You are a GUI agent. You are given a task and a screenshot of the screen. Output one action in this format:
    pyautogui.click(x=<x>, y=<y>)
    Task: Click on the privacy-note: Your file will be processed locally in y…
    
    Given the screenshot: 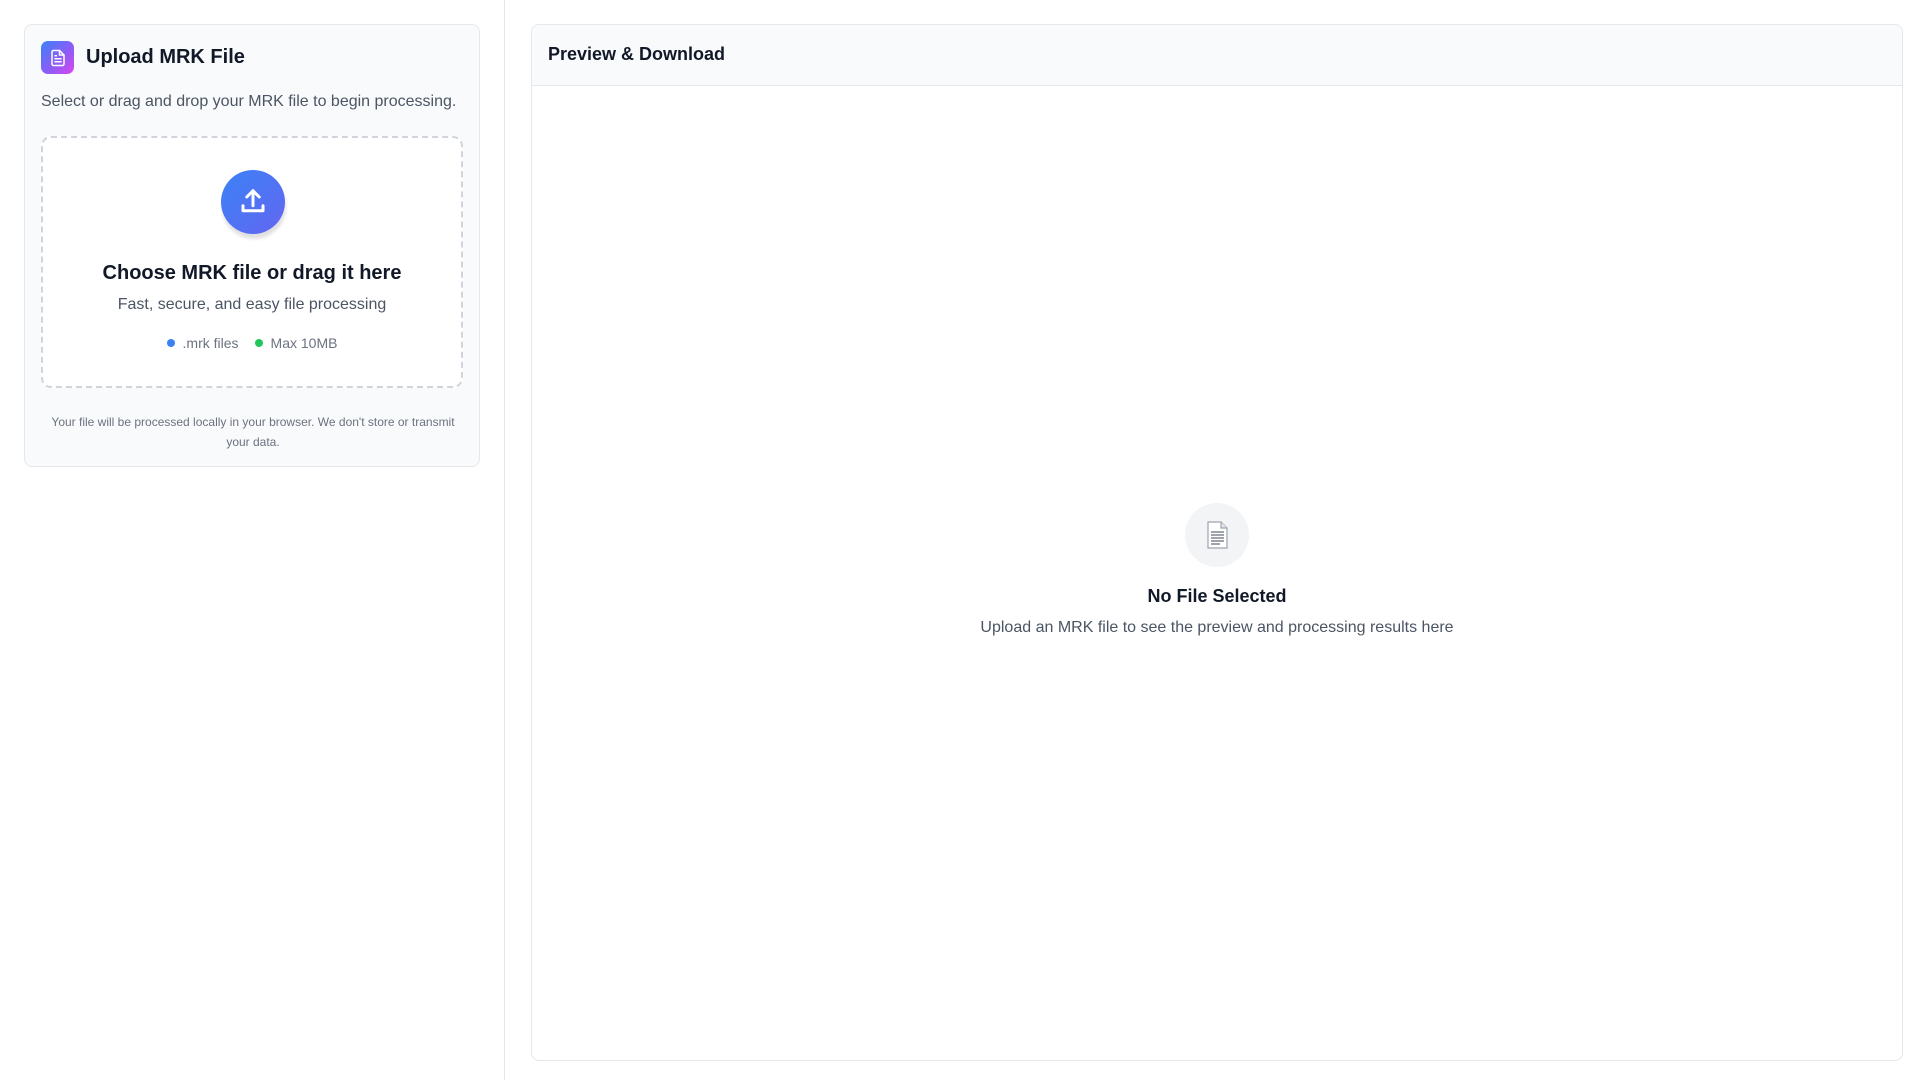 What is the action you would take?
    pyautogui.click(x=253, y=432)
    